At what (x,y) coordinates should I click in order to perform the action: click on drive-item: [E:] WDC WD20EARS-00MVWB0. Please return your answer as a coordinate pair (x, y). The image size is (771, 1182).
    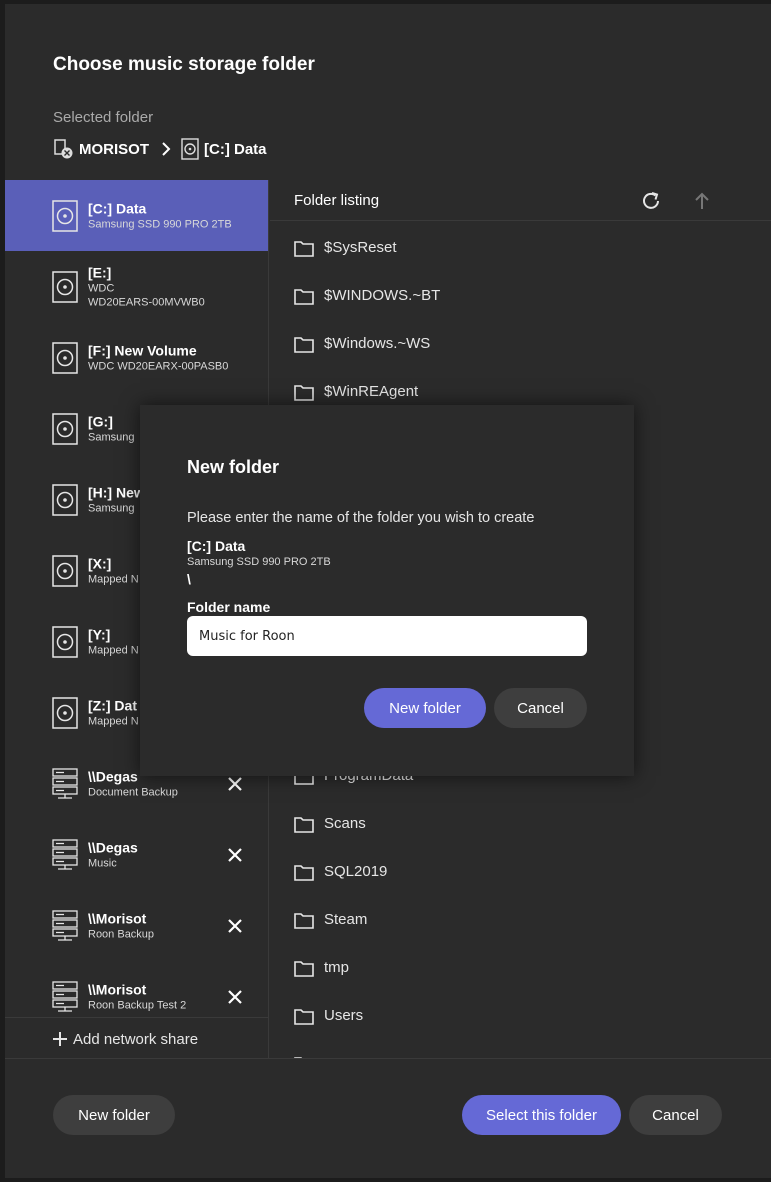
    Looking at the image, I should click on (136, 286).